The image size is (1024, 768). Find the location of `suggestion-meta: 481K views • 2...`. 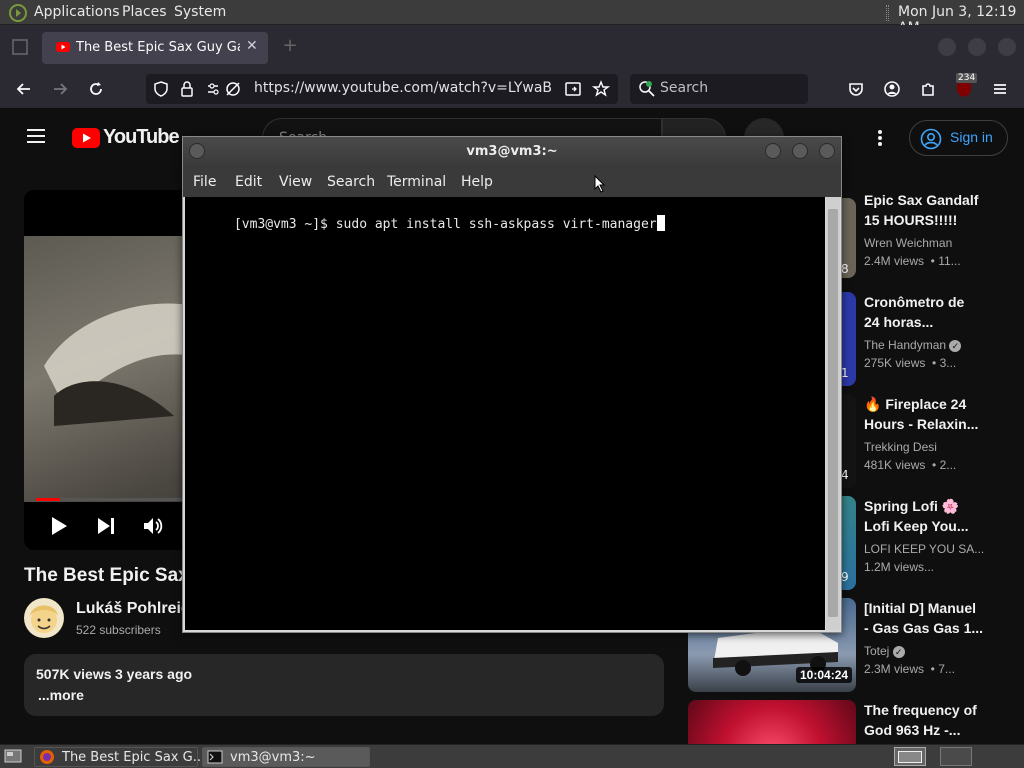

suggestion-meta: 481K views • 2... is located at coordinates (910, 465).